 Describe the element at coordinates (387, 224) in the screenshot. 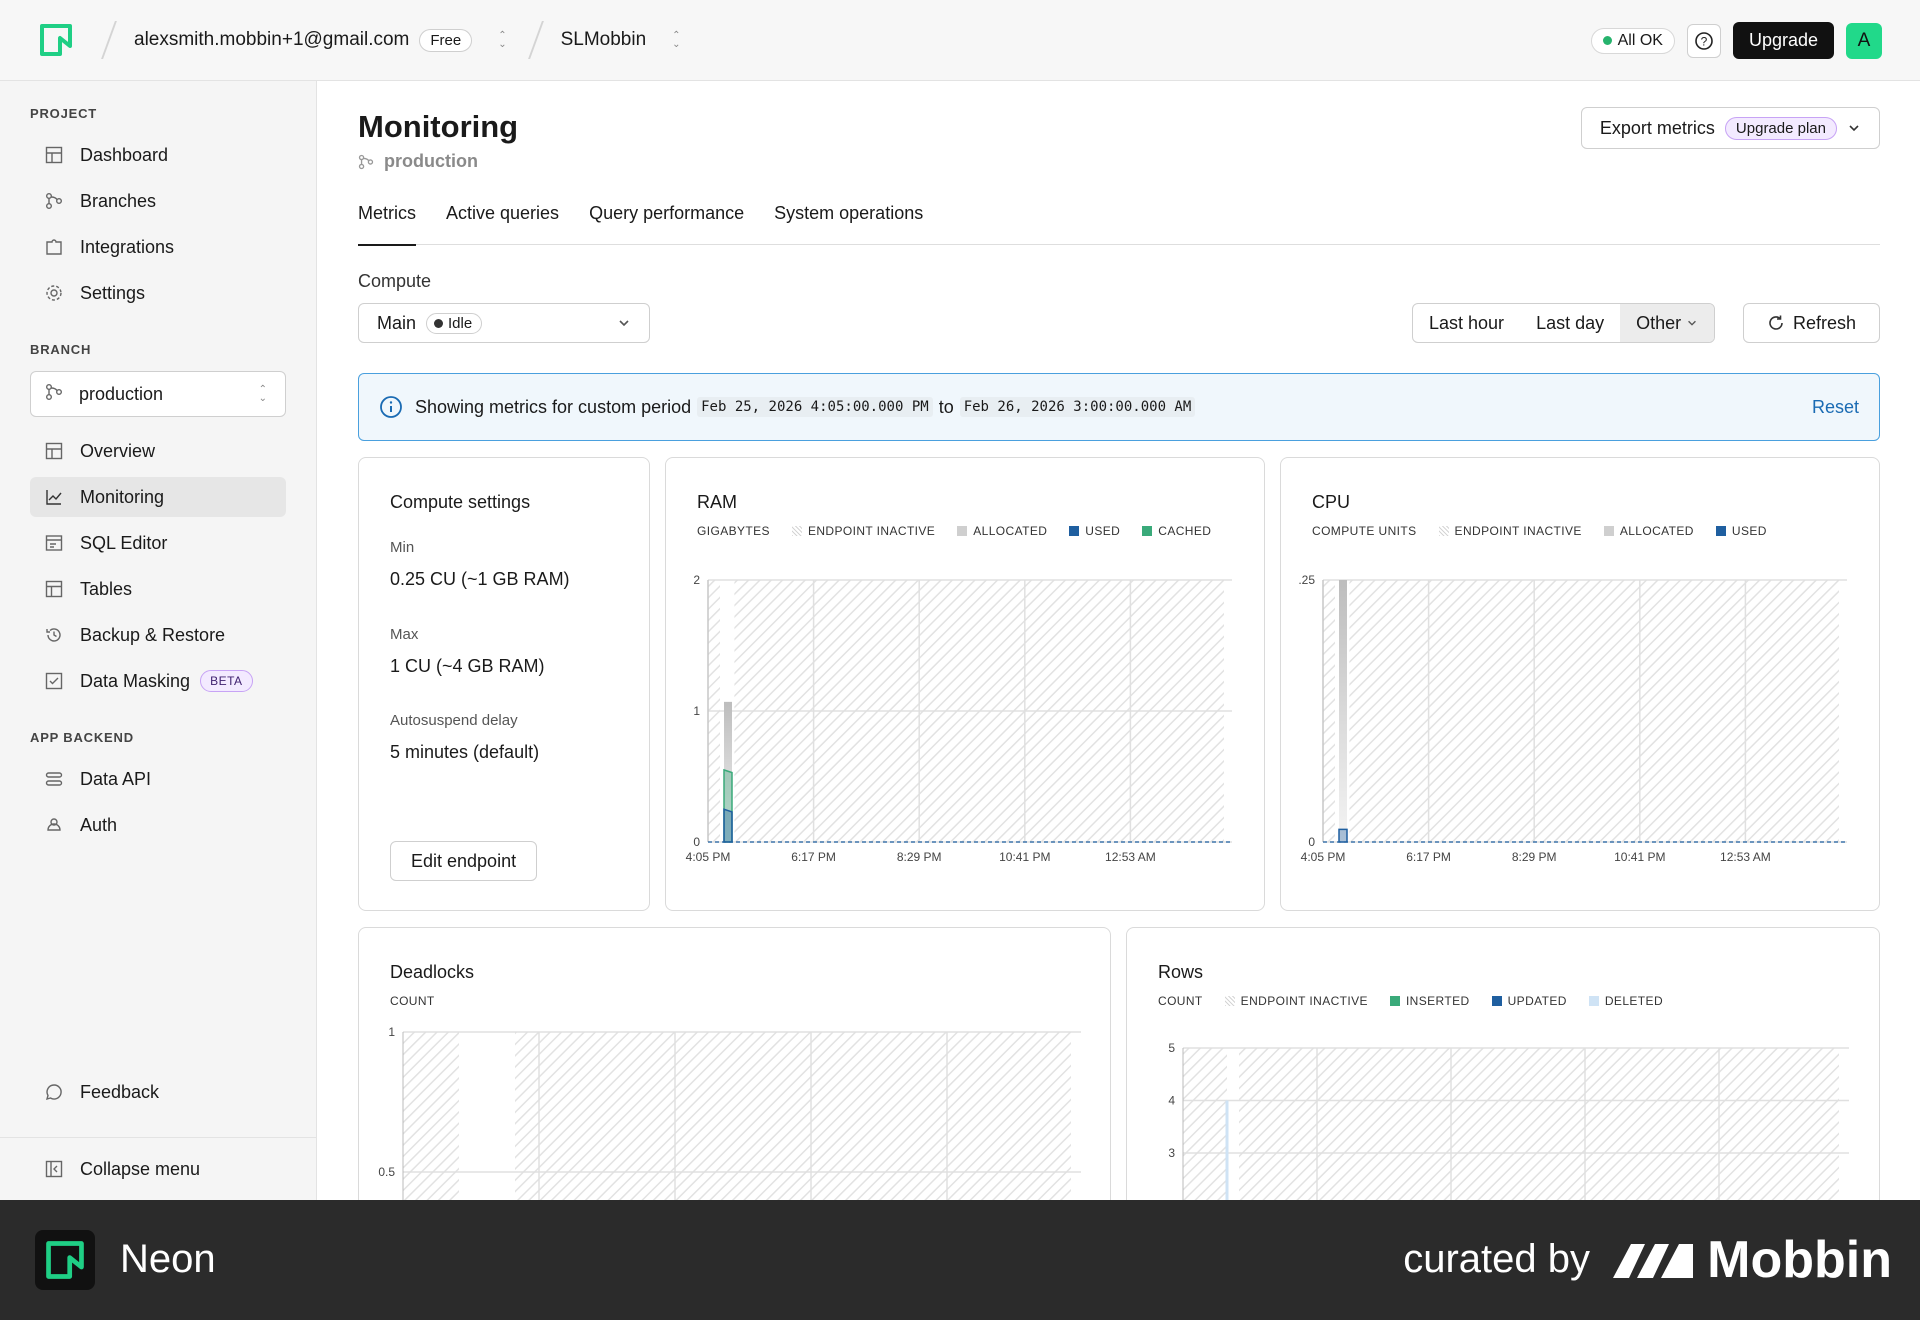

I see `tab-metrics: Metrics` at that location.